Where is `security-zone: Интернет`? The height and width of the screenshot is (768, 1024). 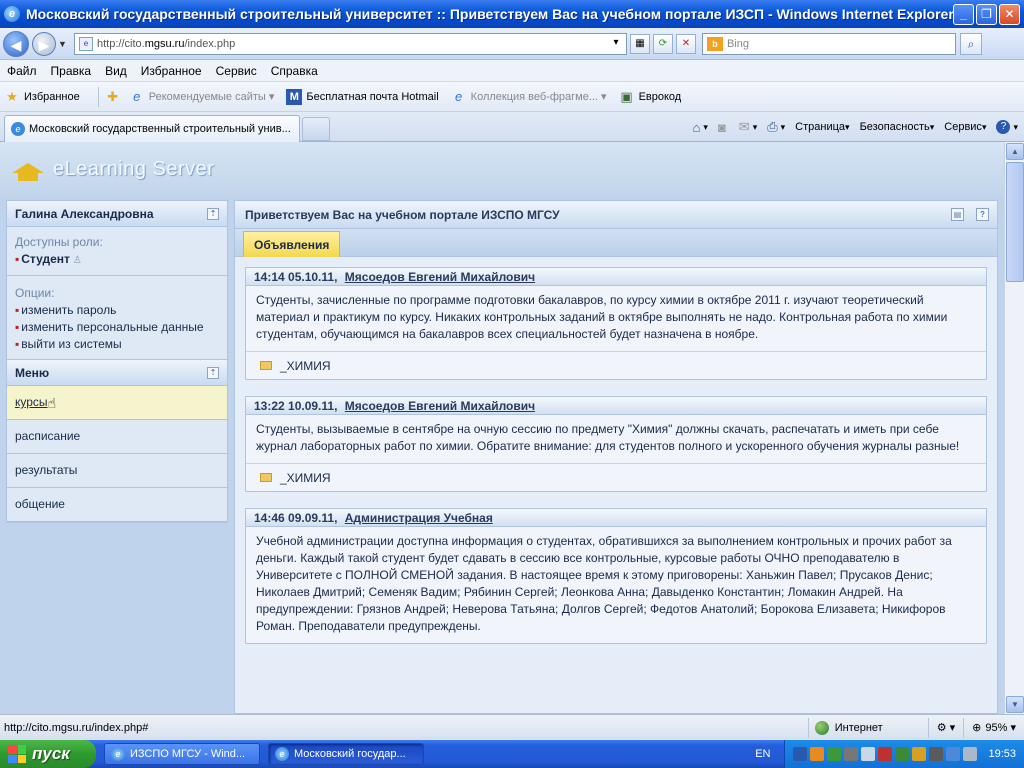 security-zone: Интернет is located at coordinates (867, 727).